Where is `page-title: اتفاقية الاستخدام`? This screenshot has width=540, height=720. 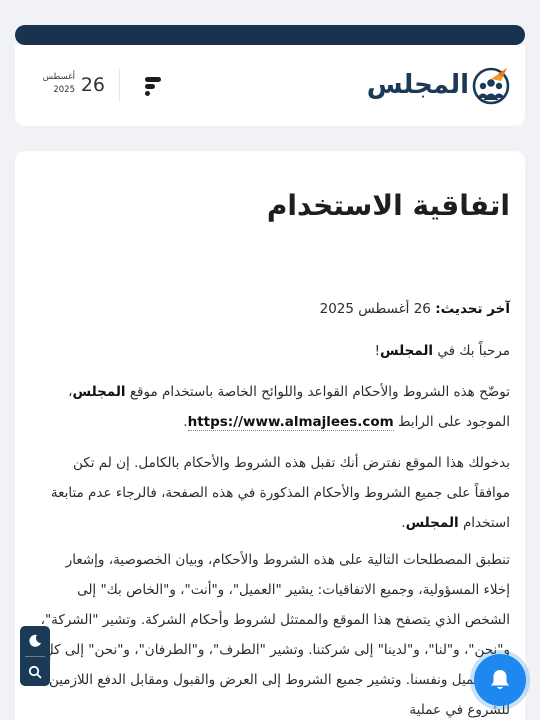 page-title: اتفاقية الاستخدام is located at coordinates (388, 205).